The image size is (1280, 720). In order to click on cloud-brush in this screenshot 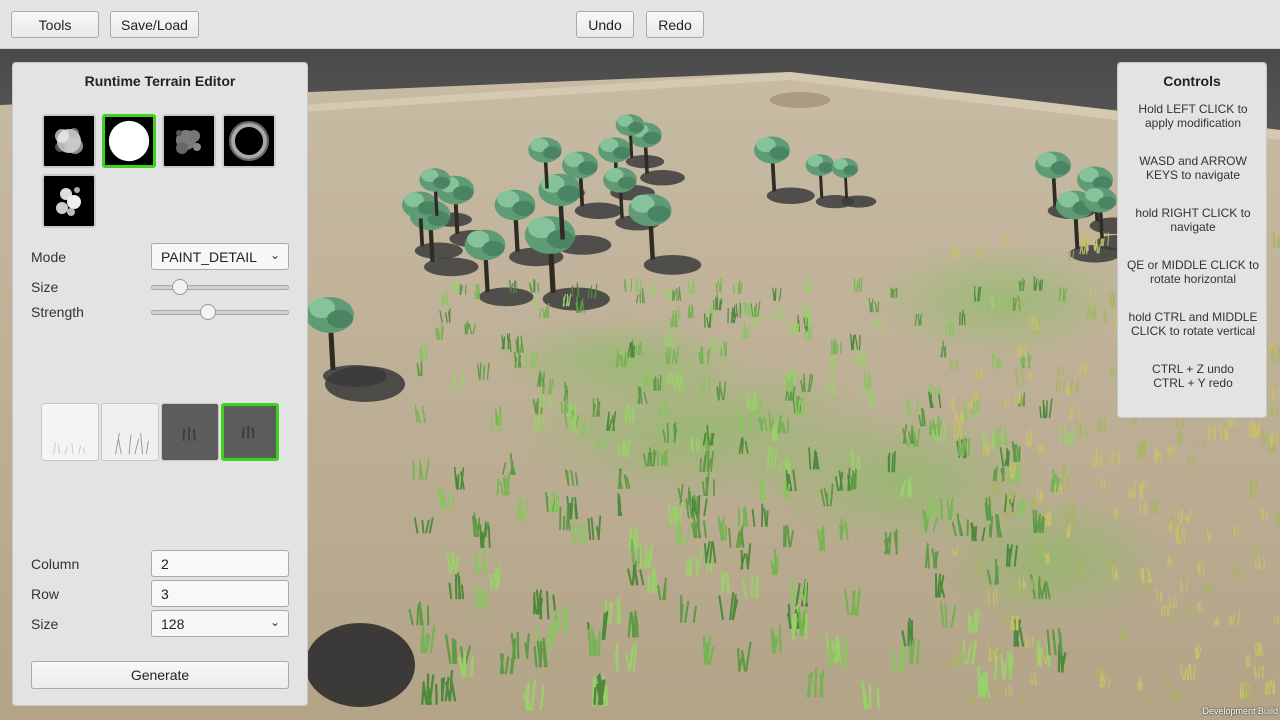, I will do `click(69, 141)`.